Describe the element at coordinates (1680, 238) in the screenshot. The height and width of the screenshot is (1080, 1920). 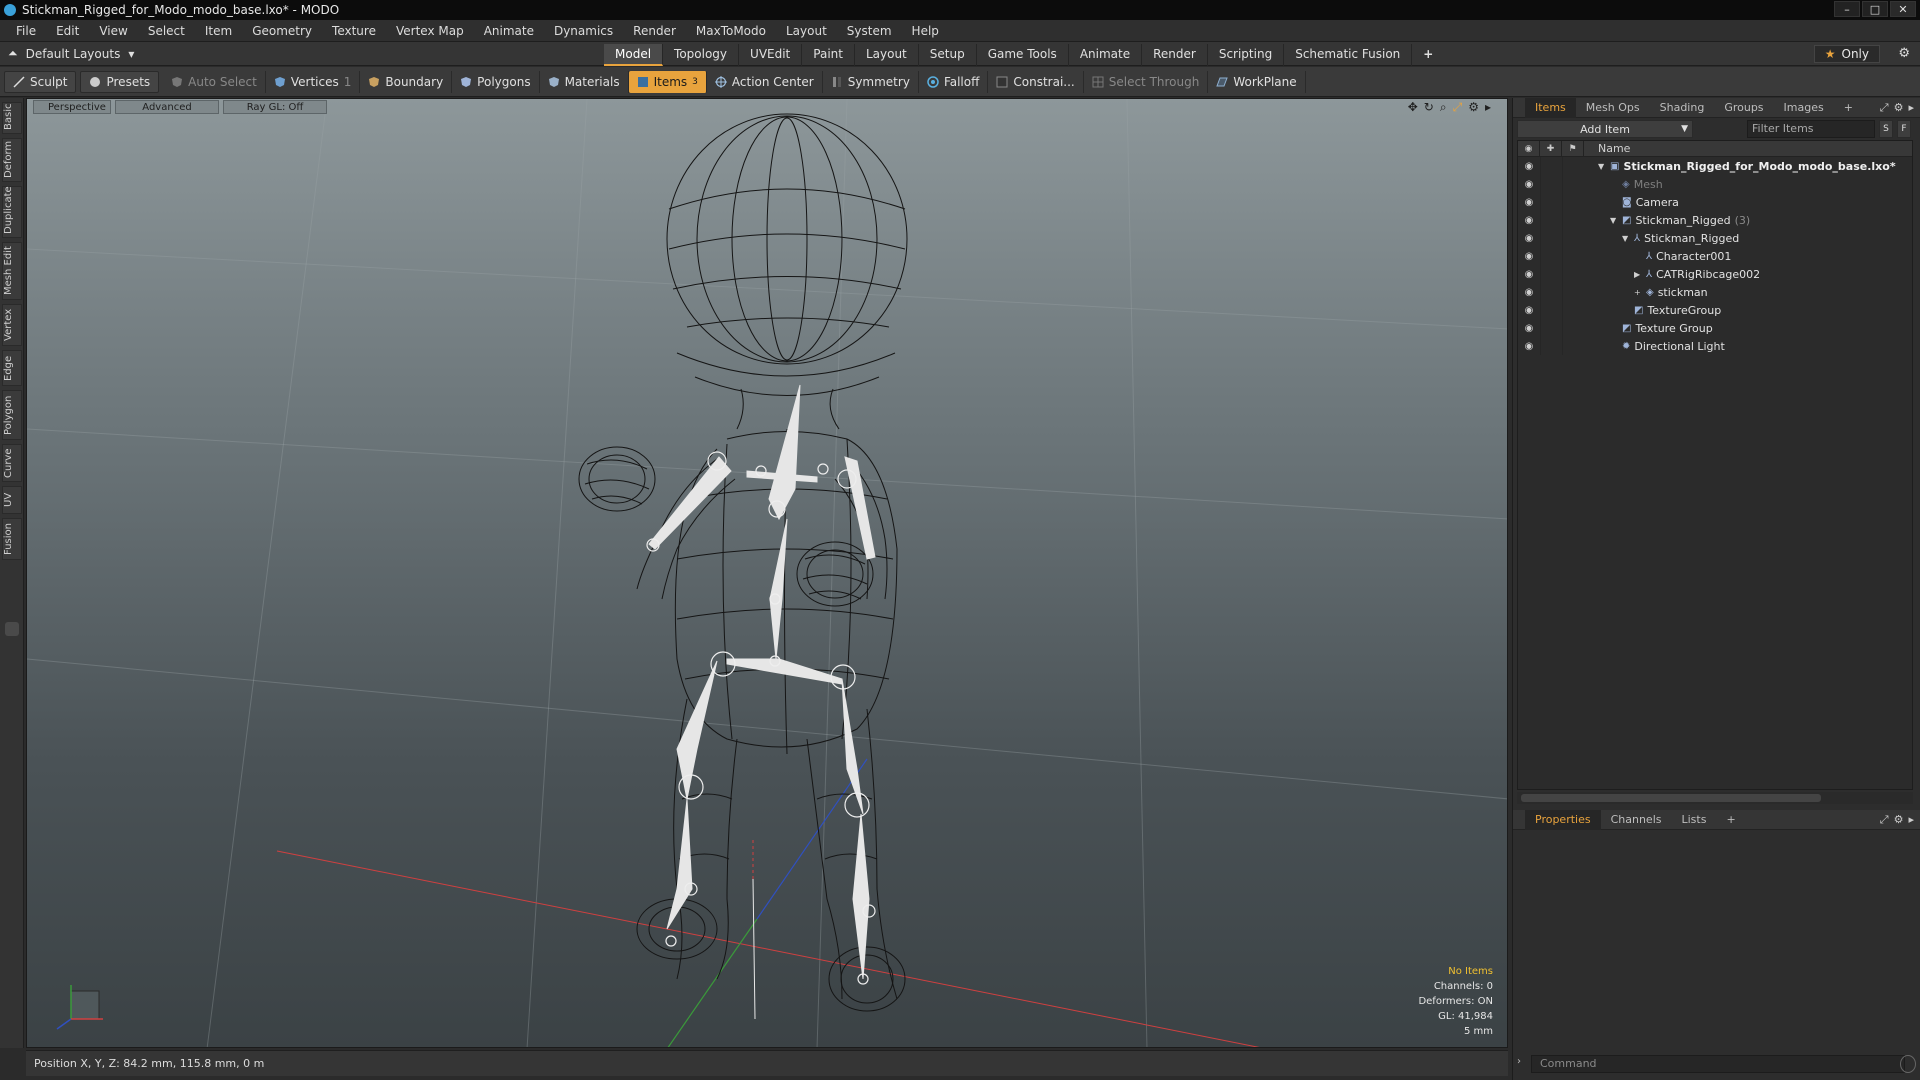
I see `tree-item-label: ▼ ⅄ Stickman_Rigged` at that location.